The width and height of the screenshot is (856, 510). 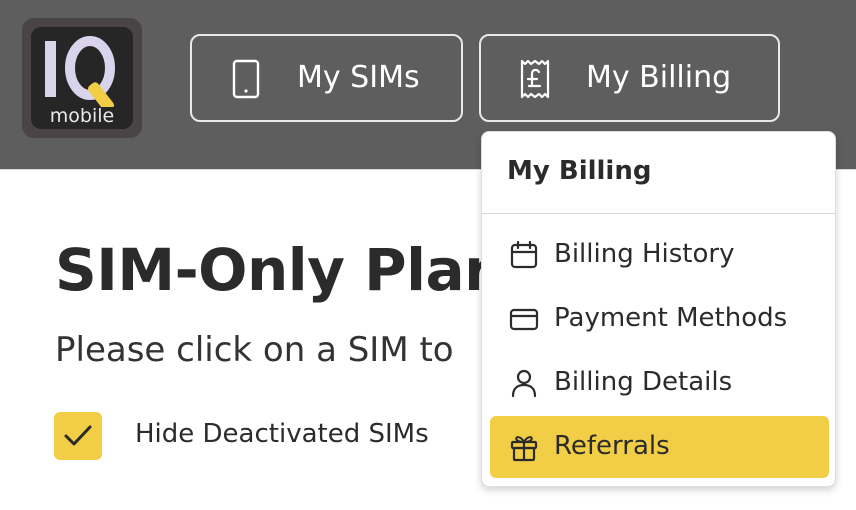 What do you see at coordinates (612, 446) in the screenshot?
I see `menu-item-label: Referrals` at bounding box center [612, 446].